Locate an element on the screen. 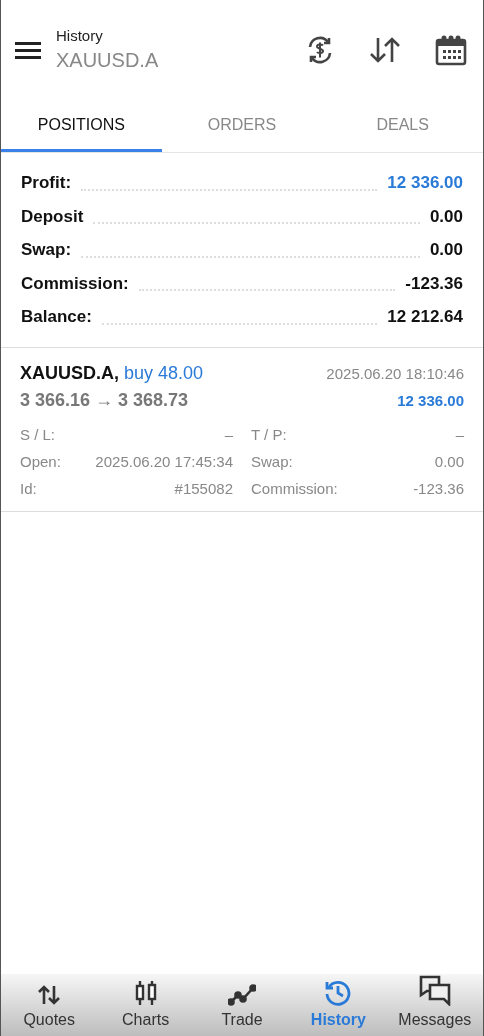 This screenshot has width=484, height=1036. calendar-icon is located at coordinates (451, 50).